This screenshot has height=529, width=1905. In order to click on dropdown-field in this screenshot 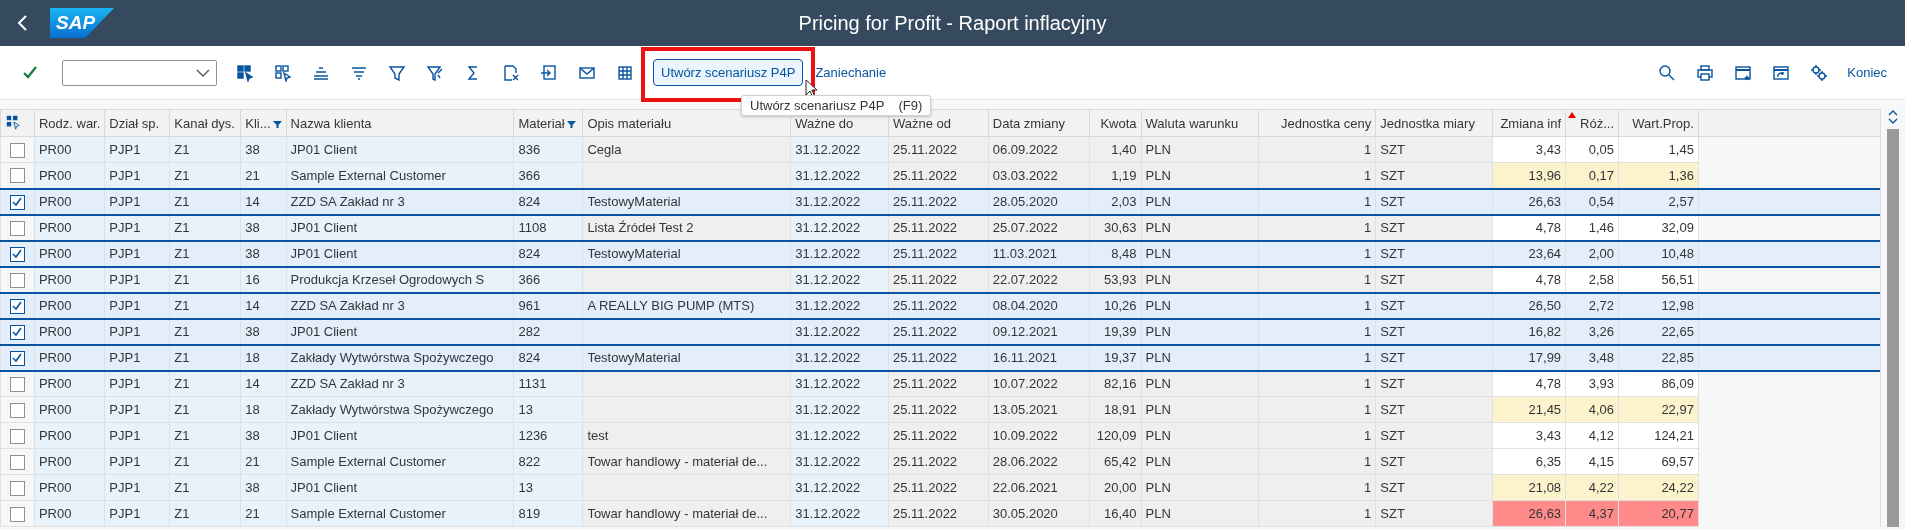, I will do `click(139, 72)`.